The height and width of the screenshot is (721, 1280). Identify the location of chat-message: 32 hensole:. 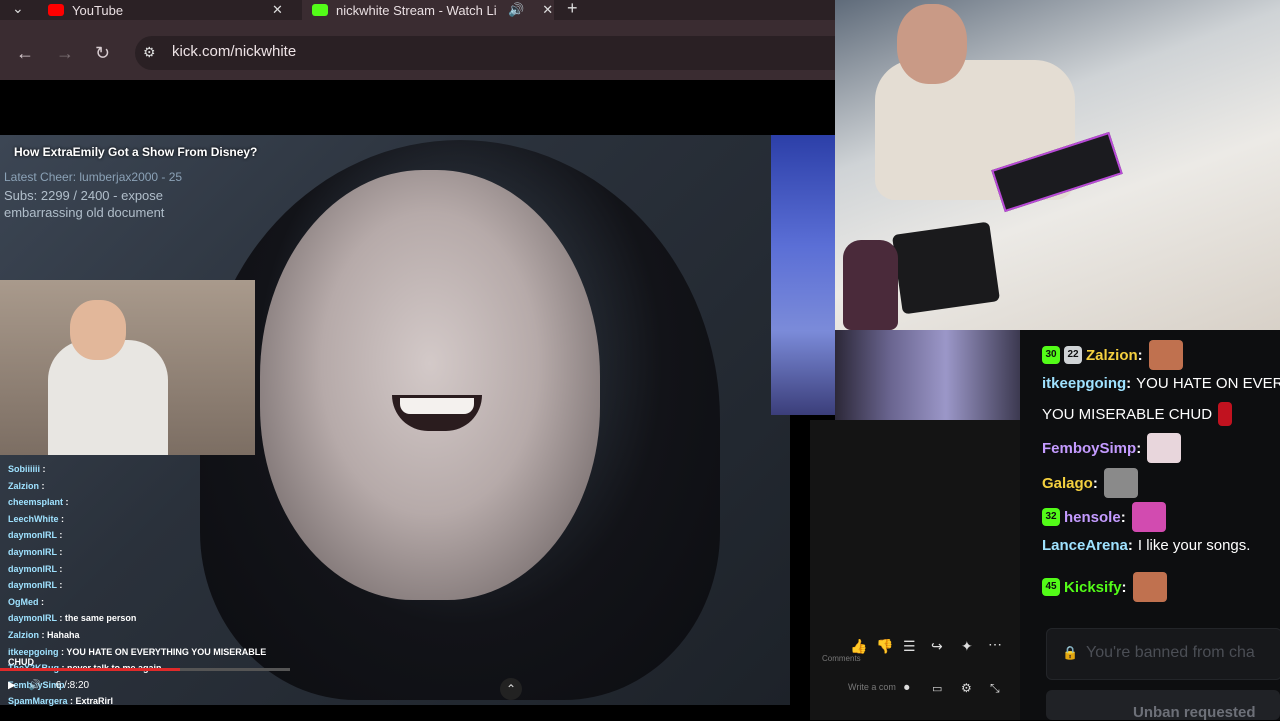
(1104, 517).